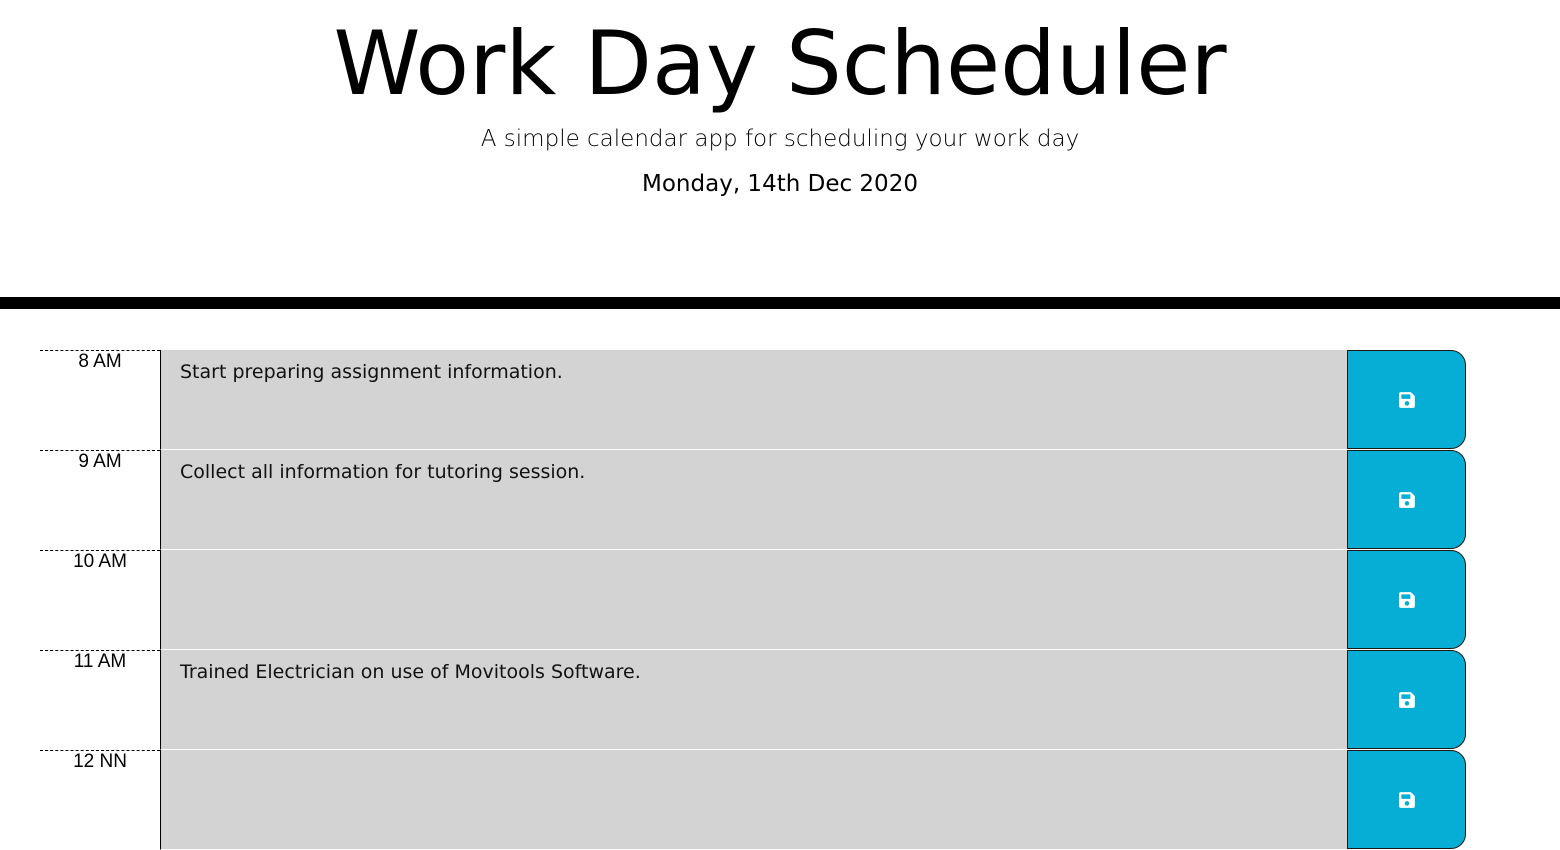 The width and height of the screenshot is (1560, 850). I want to click on time-block: 12 NN, so click(780, 800).